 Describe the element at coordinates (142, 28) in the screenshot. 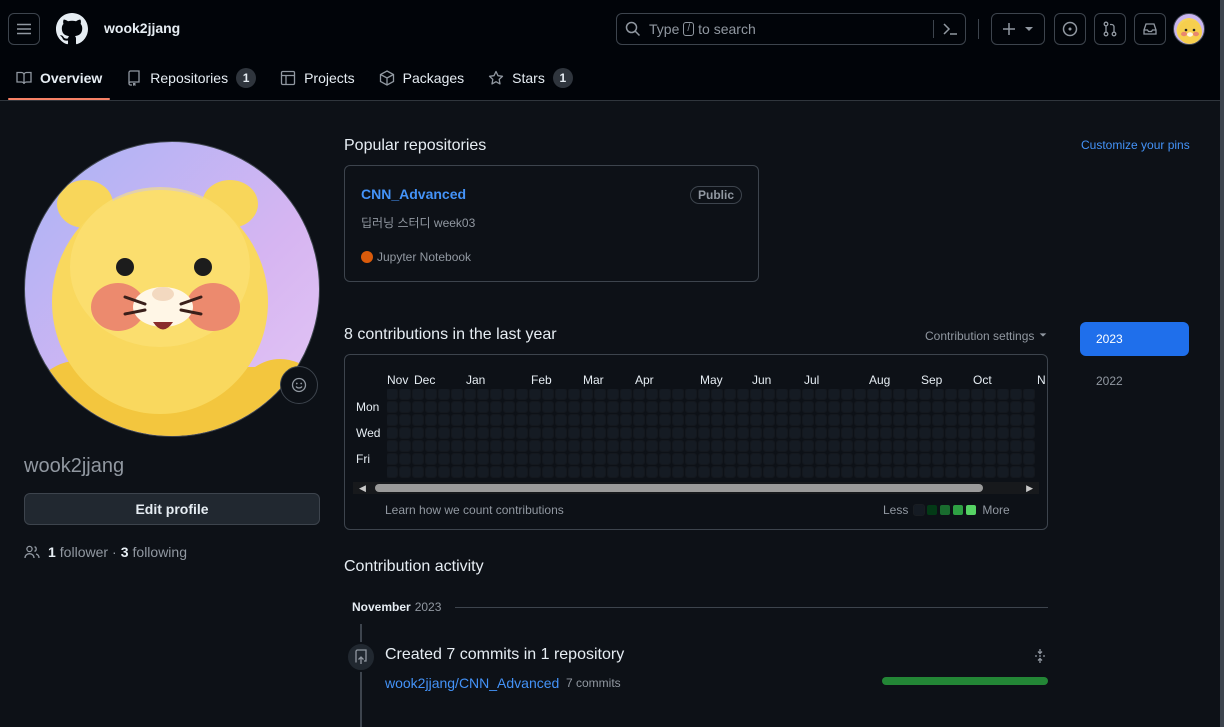

I see `header-username: wook2jjang` at that location.